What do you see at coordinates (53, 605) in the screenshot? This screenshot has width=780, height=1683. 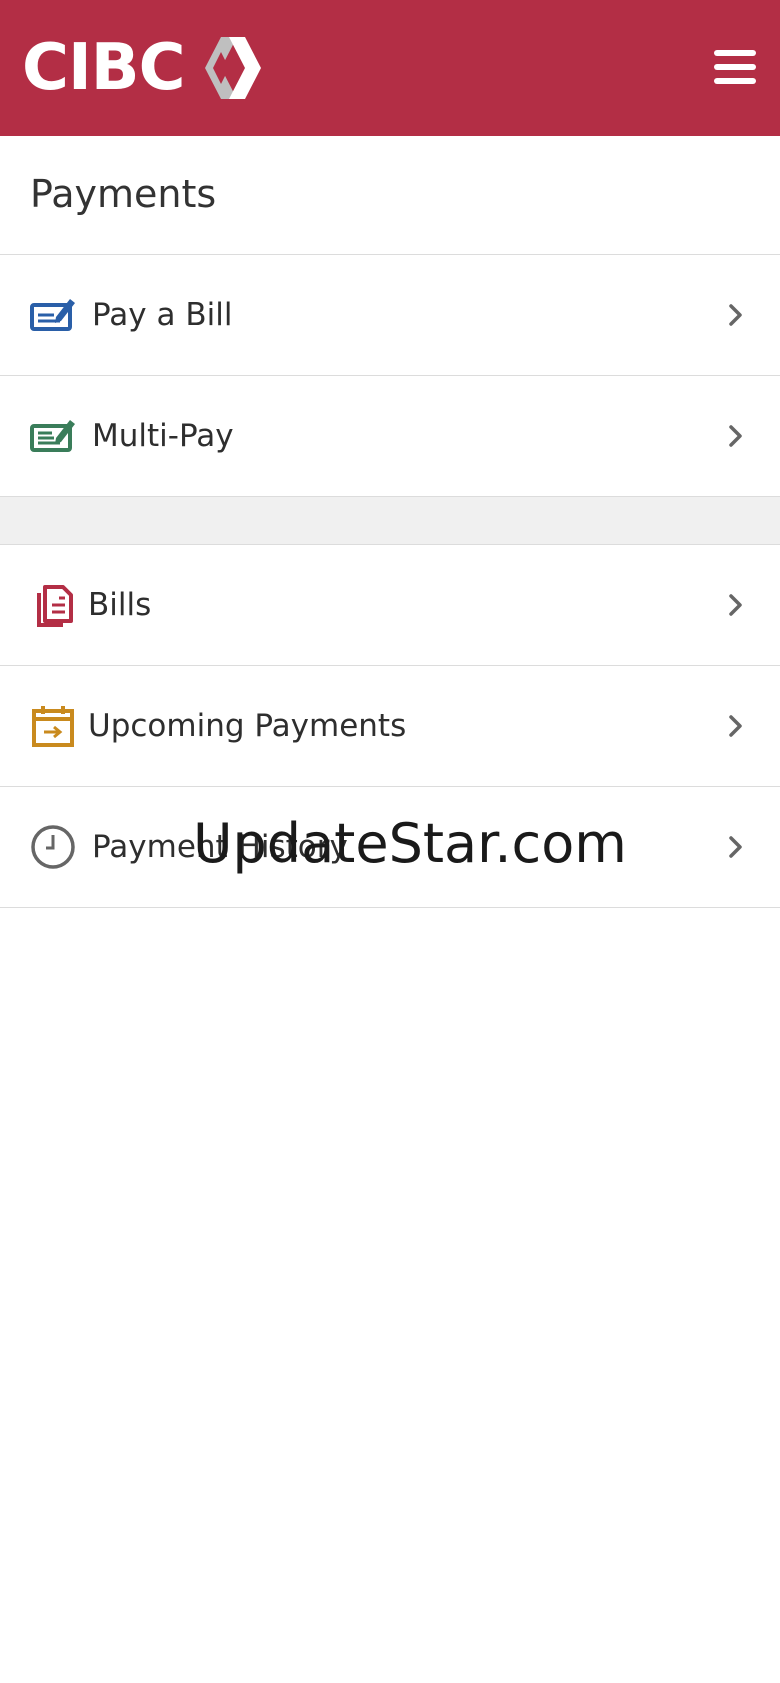 I see `bills-document-icon` at bounding box center [53, 605].